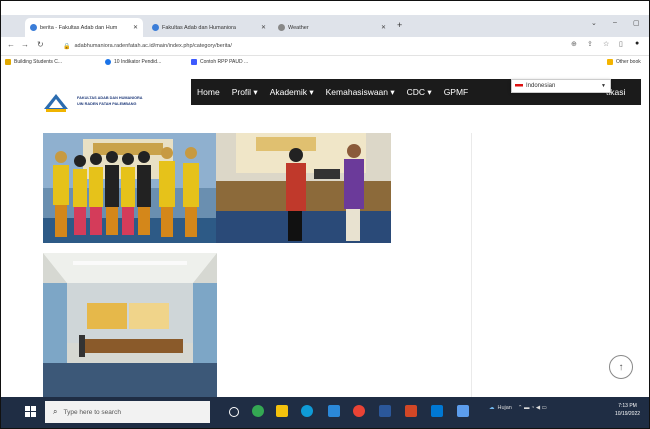 This screenshot has width=650, height=429. Describe the element at coordinates (463, 411) in the screenshot. I see `photos-icon` at that location.